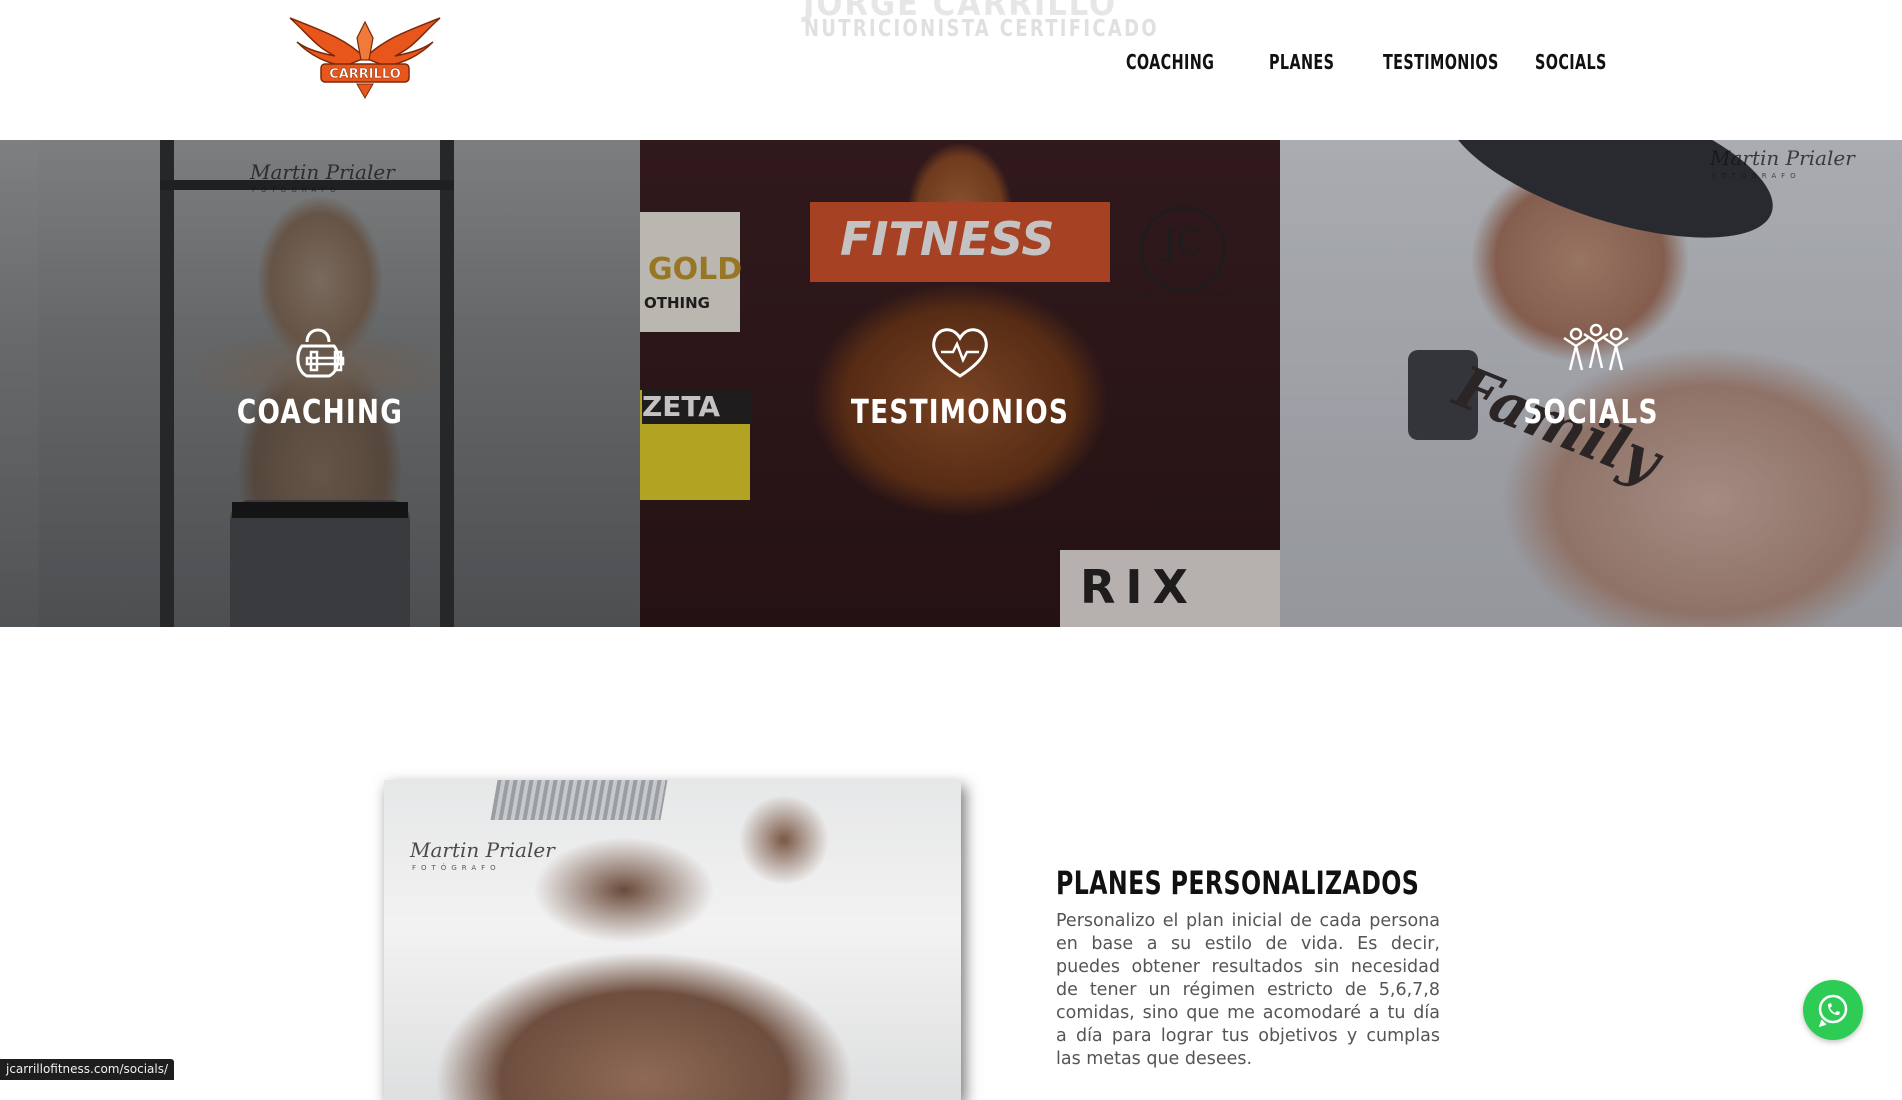 The image size is (1902, 1100). What do you see at coordinates (365, 54) in the screenshot?
I see `site-logo: CARRILLO` at bounding box center [365, 54].